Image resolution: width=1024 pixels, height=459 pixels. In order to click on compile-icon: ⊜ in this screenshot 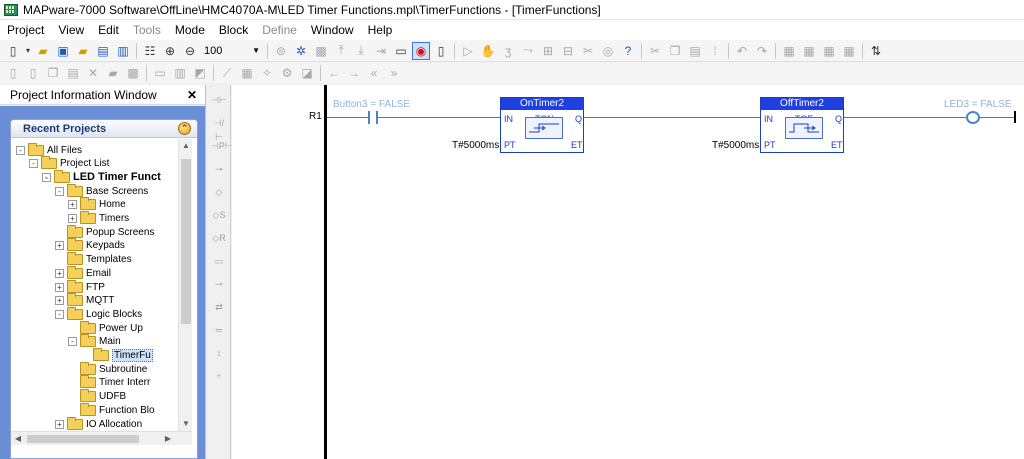, I will do `click(281, 51)`.